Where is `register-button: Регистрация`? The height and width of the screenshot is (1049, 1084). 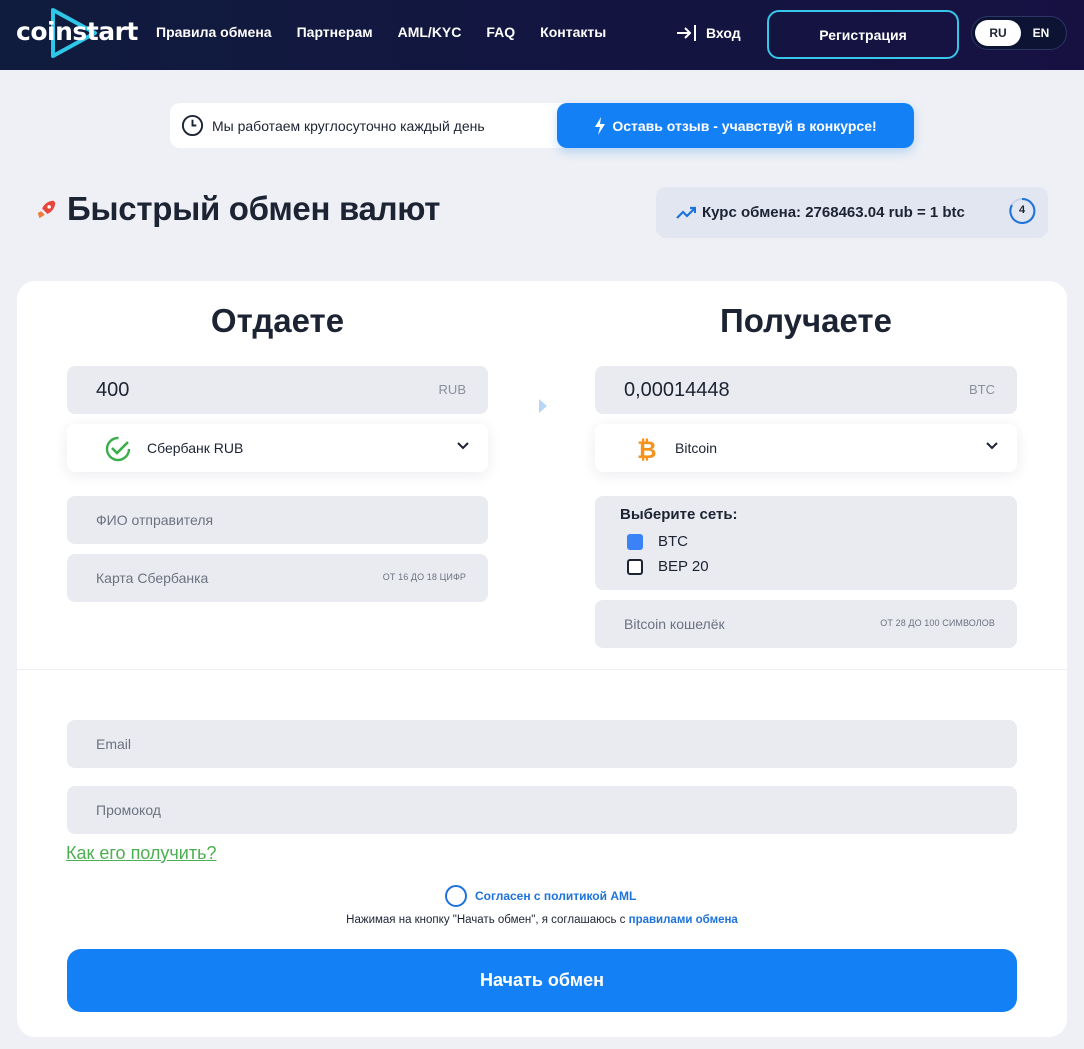 register-button: Регистрация is located at coordinates (863, 34).